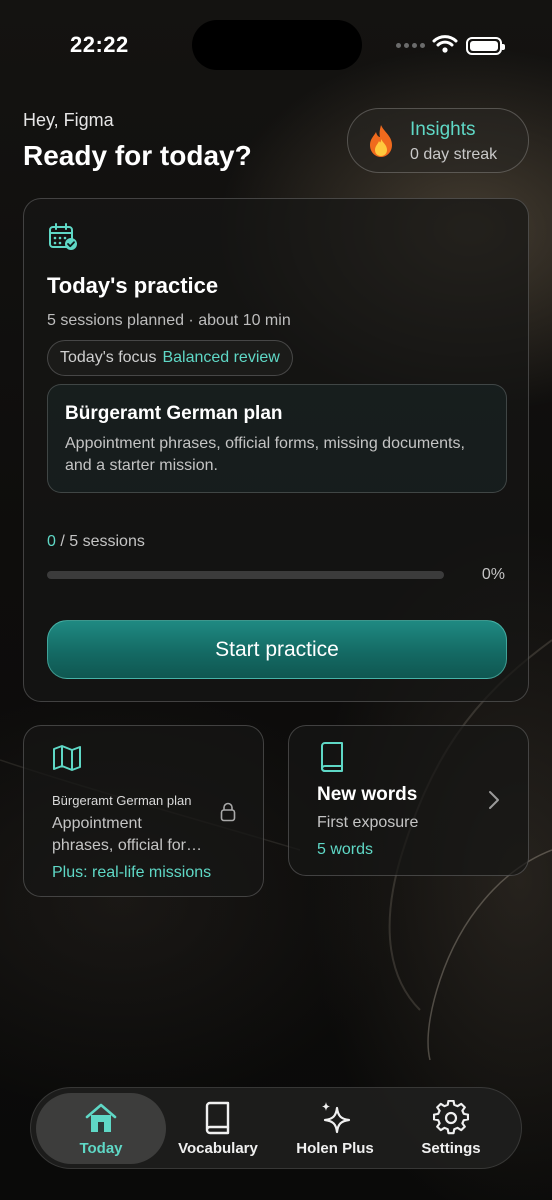 Image resolution: width=552 pixels, height=1200 pixels. I want to click on progress-label: 0 / 5 sessions, so click(96, 542).